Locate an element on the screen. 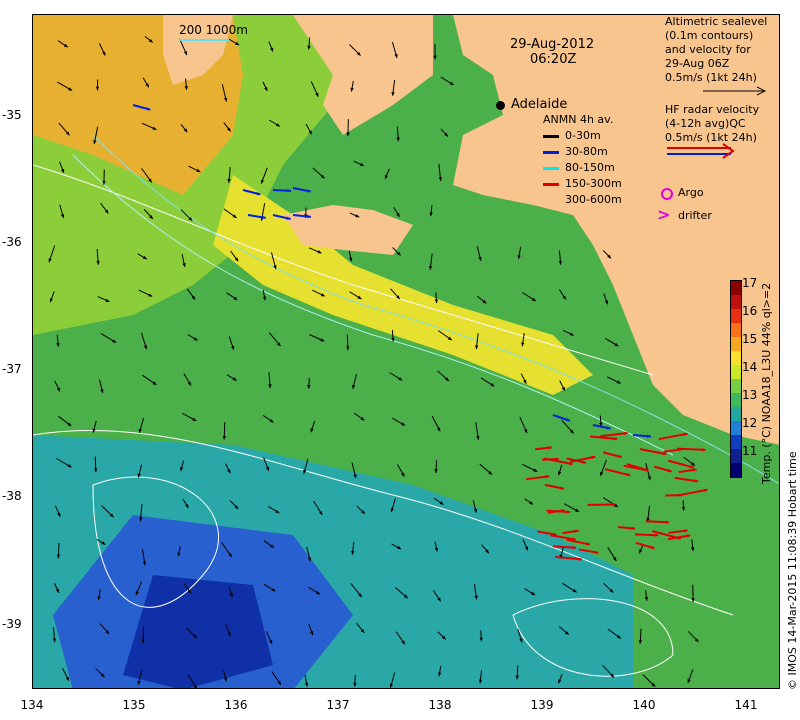 This screenshot has height=720, width=800. colorbar-tick: 12 is located at coordinates (750, 423).